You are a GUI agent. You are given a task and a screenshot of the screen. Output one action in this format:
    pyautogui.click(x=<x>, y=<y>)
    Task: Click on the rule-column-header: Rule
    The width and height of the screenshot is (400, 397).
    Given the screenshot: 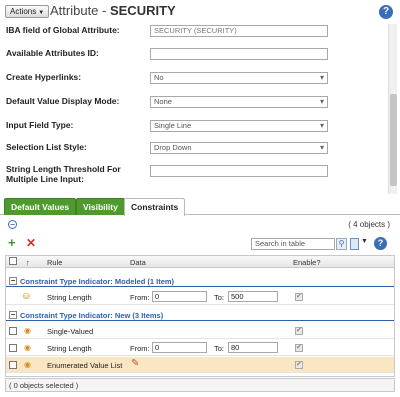 What is the action you would take?
    pyautogui.click(x=54, y=262)
    